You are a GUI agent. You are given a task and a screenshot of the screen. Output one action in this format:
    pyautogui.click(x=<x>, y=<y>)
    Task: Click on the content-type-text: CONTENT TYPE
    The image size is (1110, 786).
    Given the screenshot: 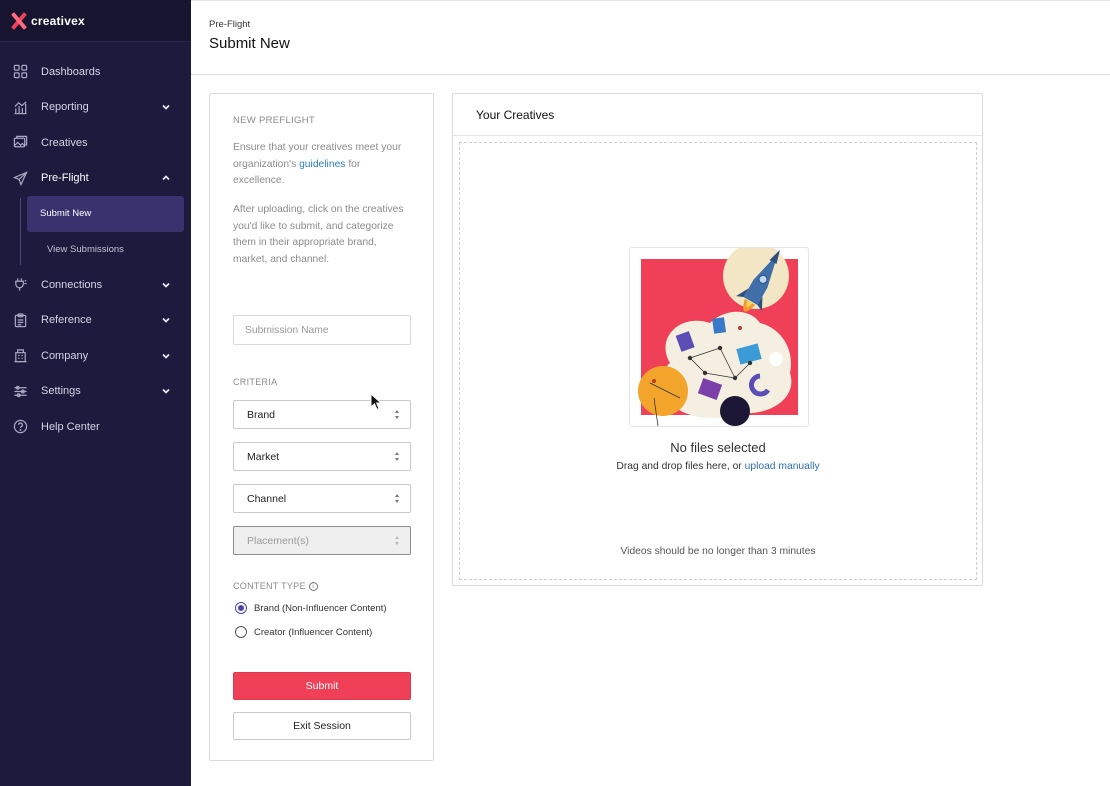 What is the action you would take?
    pyautogui.click(x=269, y=586)
    